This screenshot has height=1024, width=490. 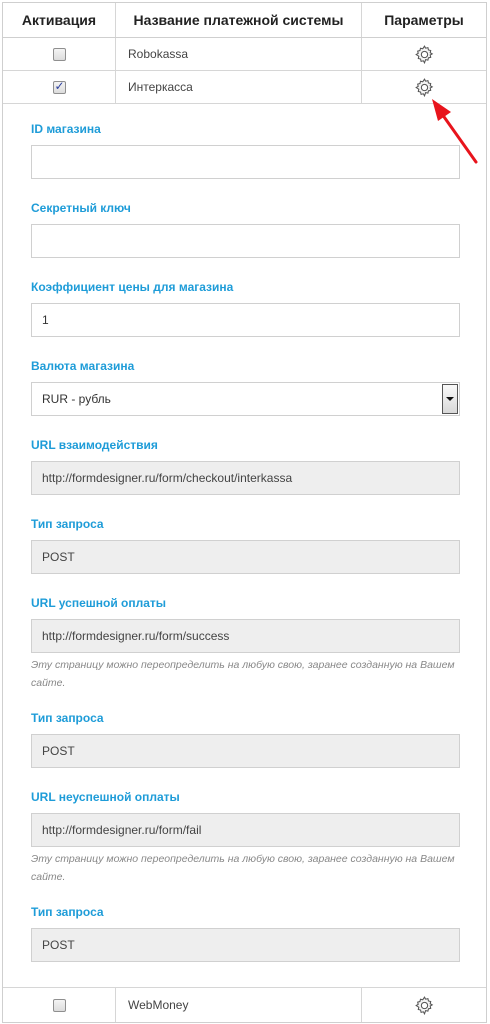 What do you see at coordinates (59, 54) in the screenshot?
I see `activate-checkbox-robokassa` at bounding box center [59, 54].